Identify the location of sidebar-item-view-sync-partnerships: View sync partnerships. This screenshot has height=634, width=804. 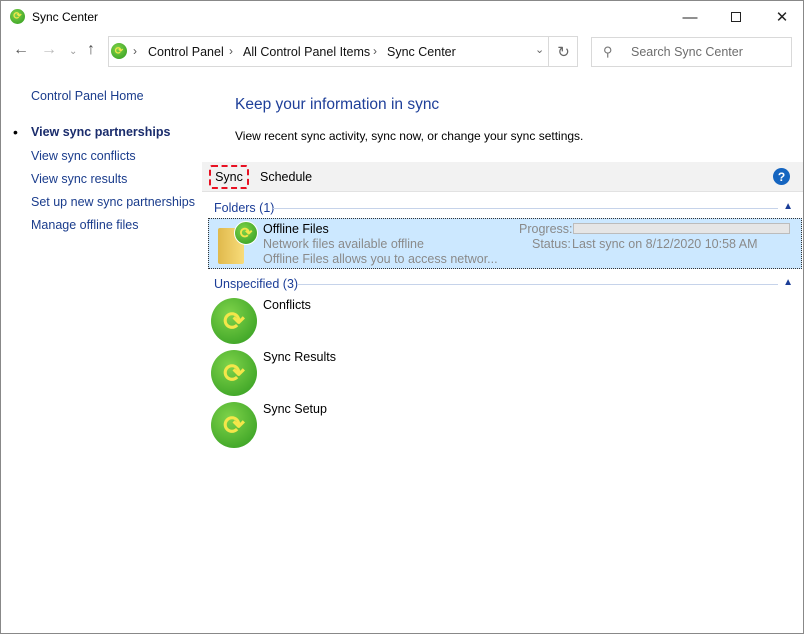
(100, 132).